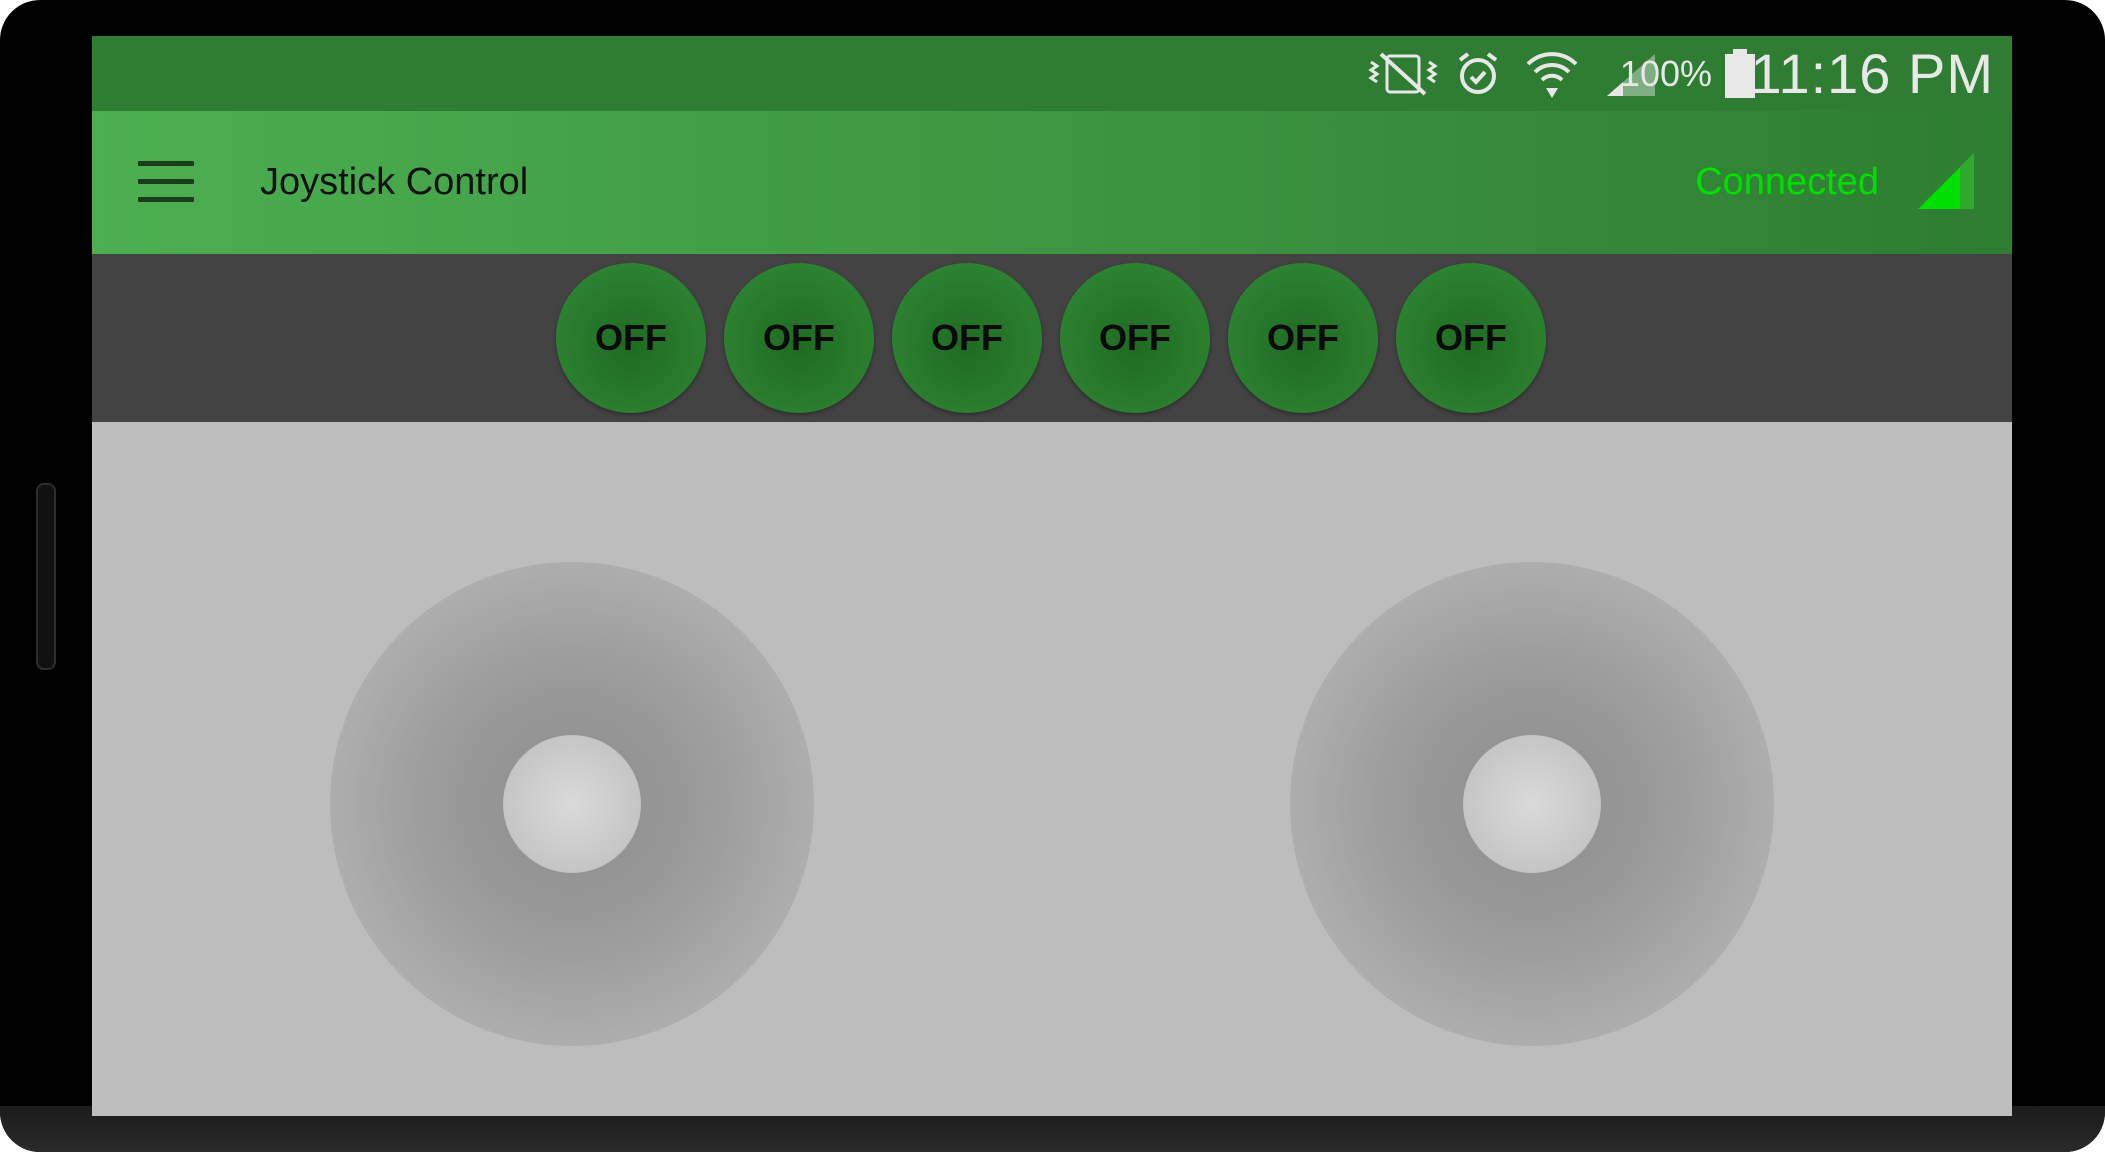 This screenshot has width=2105, height=1152. Describe the element at coordinates (394, 182) in the screenshot. I see `page-title: Joystick Control` at that location.